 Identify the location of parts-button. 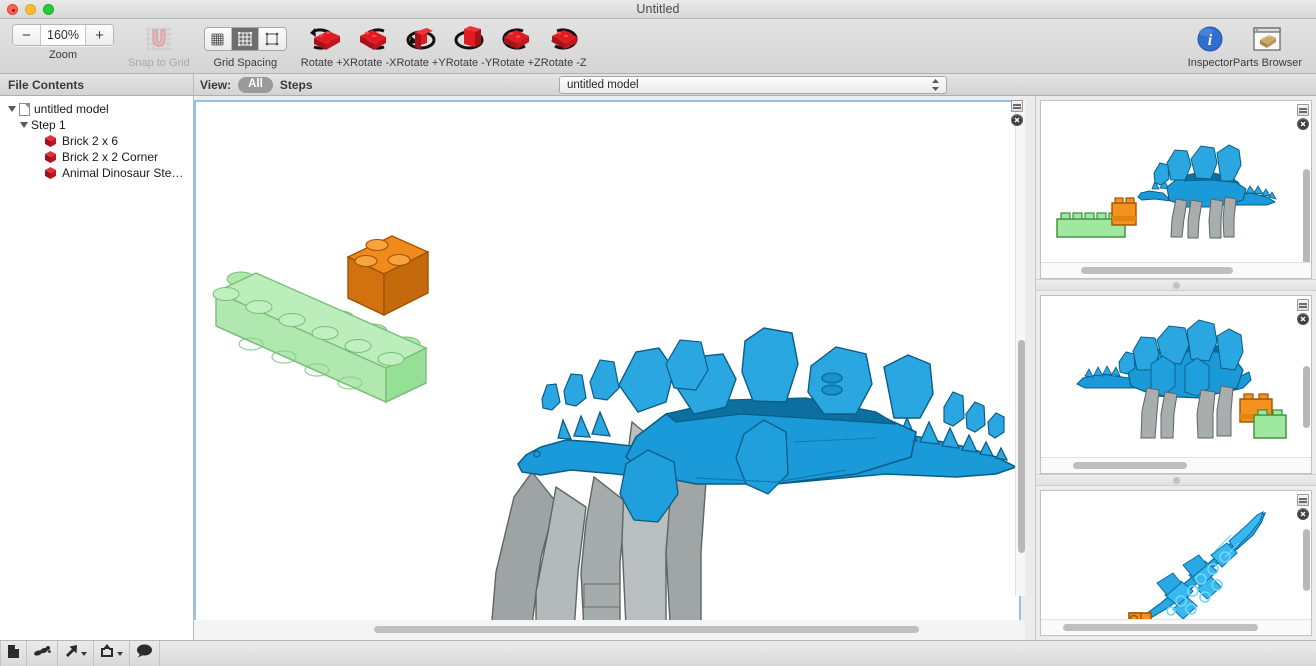
(42, 653).